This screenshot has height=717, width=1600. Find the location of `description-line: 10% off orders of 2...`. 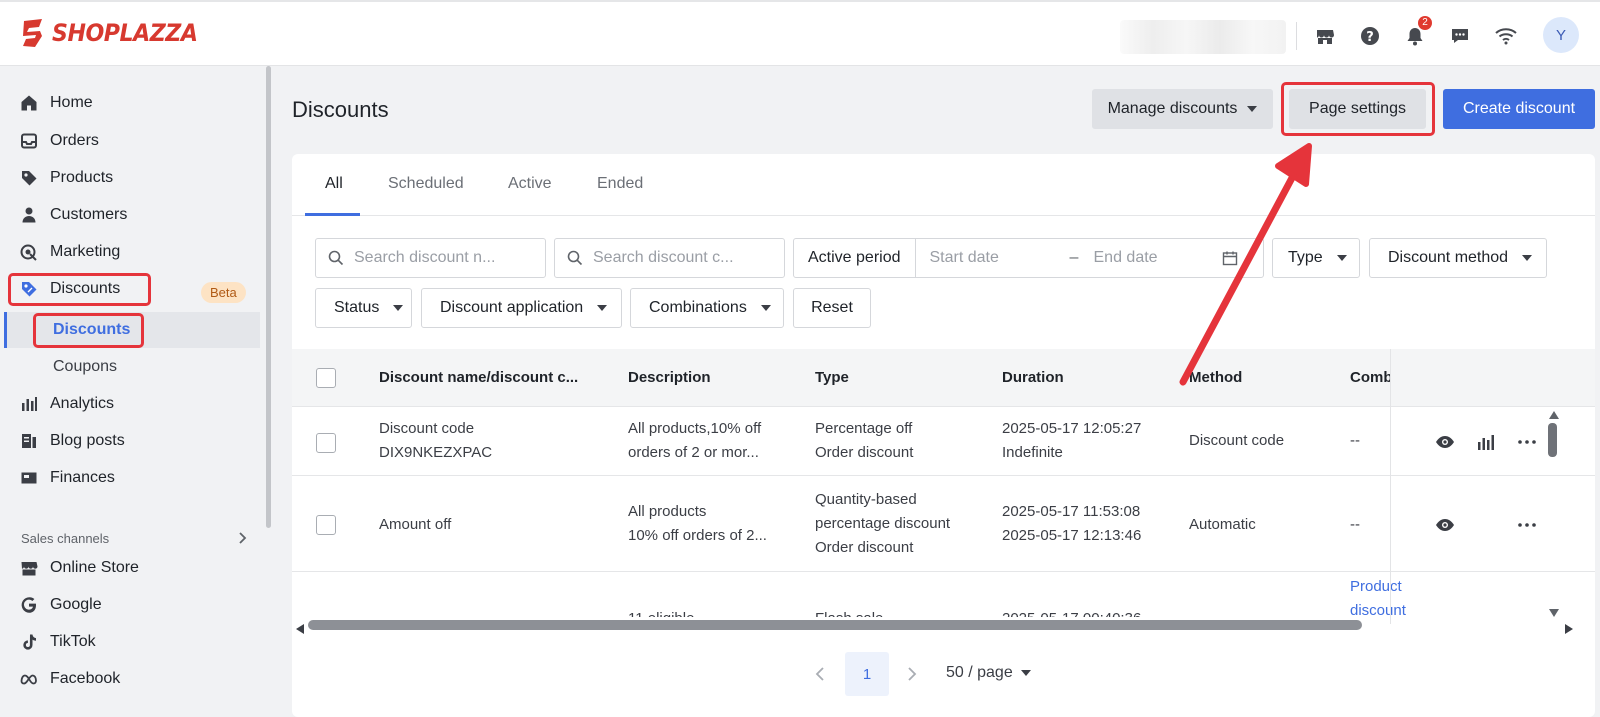

description-line: 10% off orders of 2... is located at coordinates (697, 535).